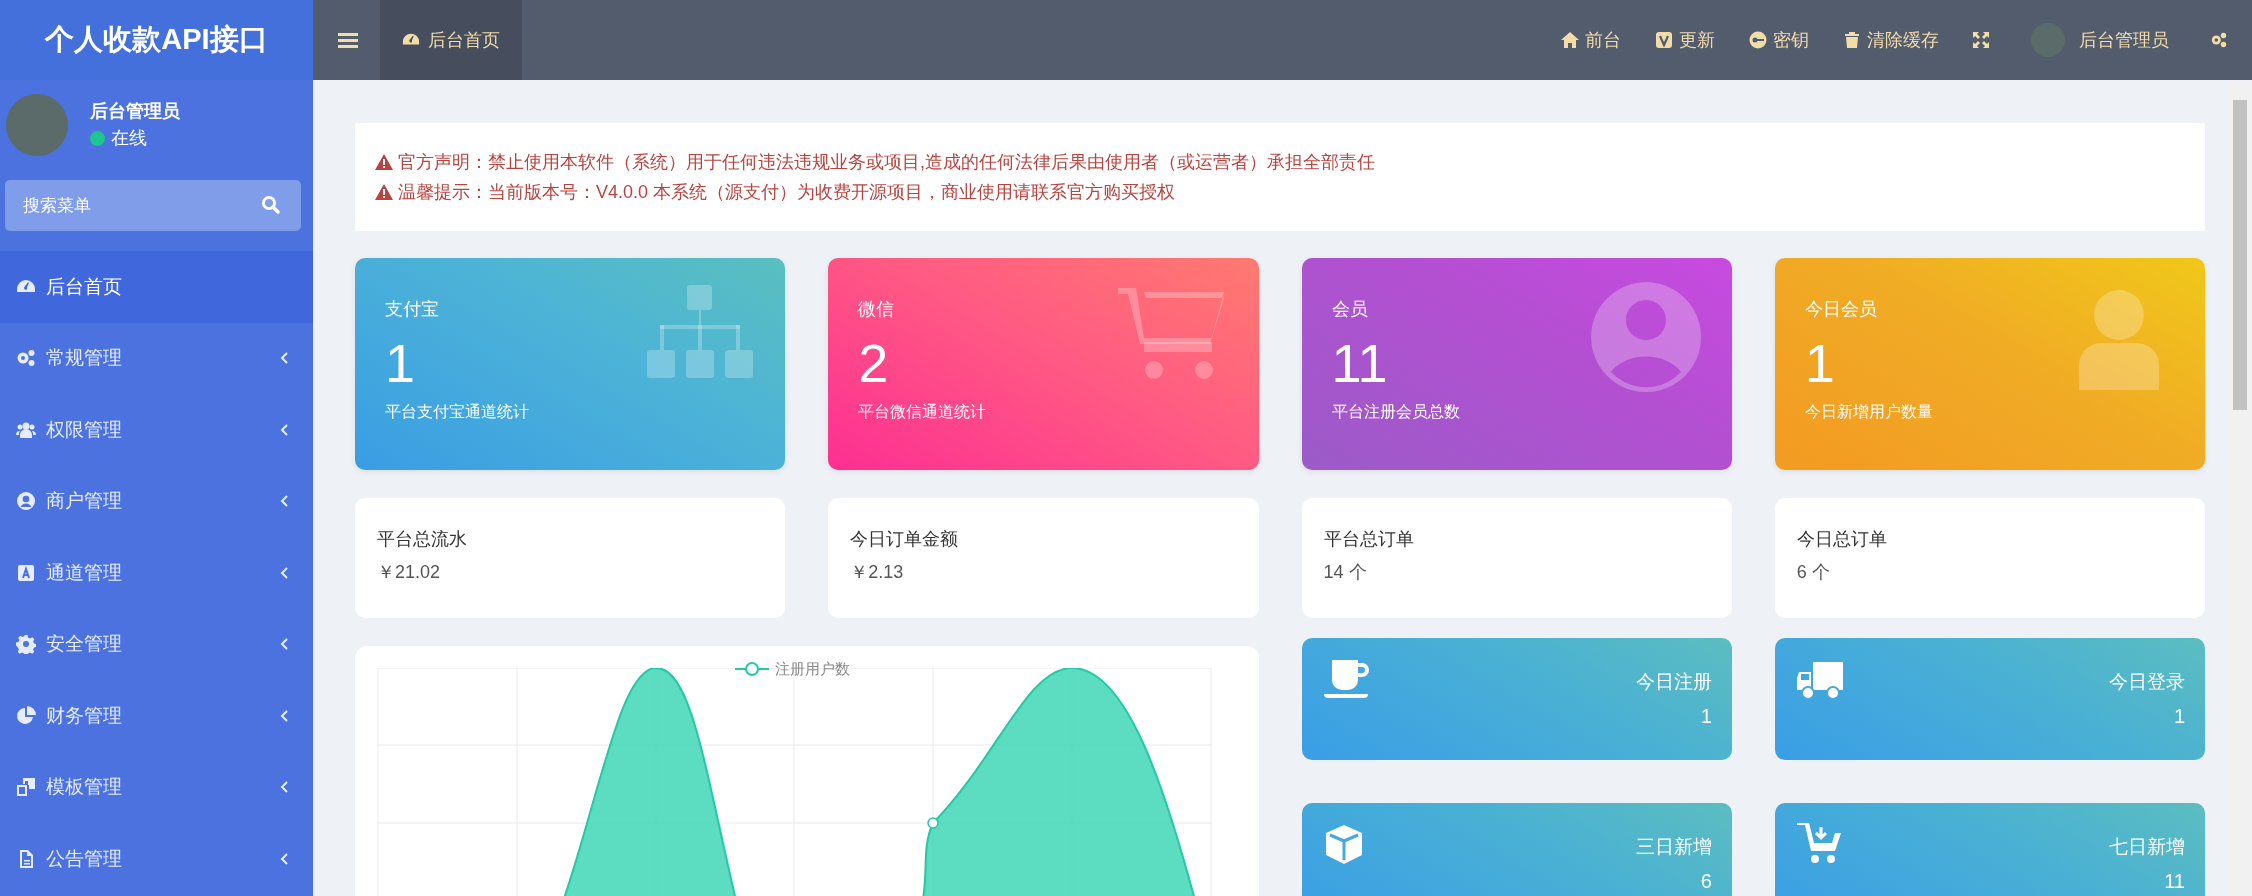 Image resolution: width=2252 pixels, height=896 pixels. What do you see at coordinates (933, 823) in the screenshot?
I see `data-point` at bounding box center [933, 823].